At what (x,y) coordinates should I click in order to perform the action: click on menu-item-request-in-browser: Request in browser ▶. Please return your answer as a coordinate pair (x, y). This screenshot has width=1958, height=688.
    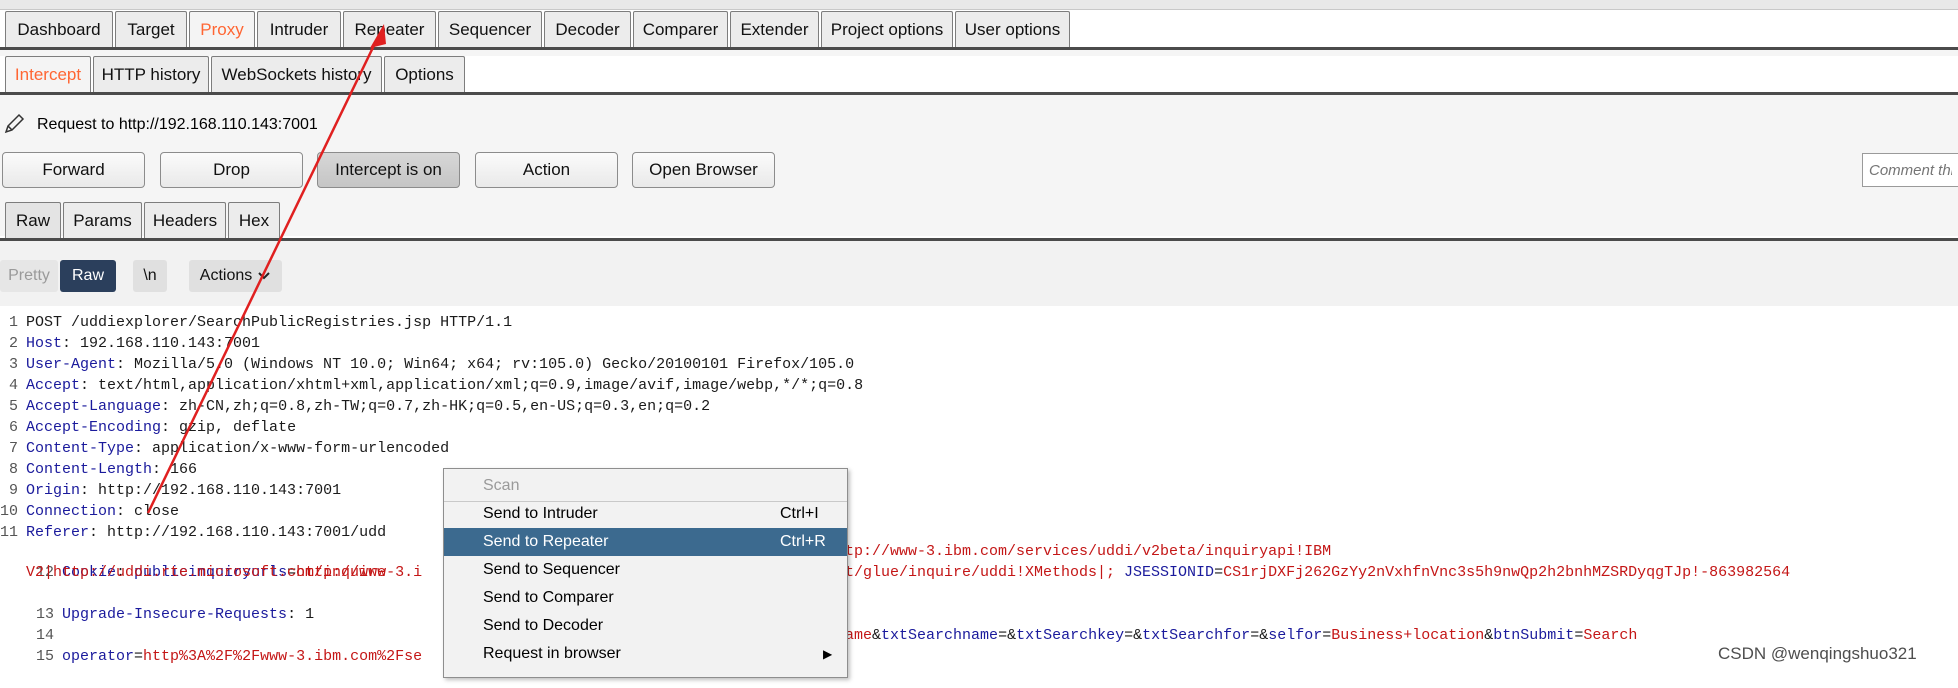
    Looking at the image, I should click on (645, 654).